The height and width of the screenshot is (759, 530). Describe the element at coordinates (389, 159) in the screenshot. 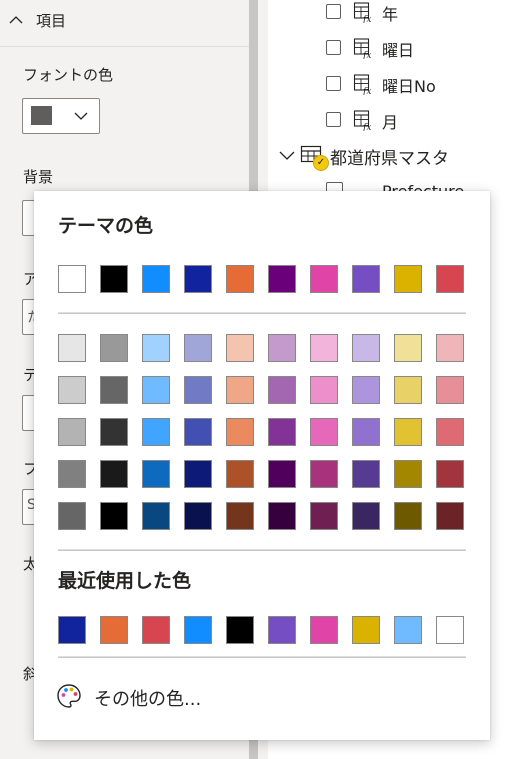

I see `table-label: 都道府県マスタ` at that location.